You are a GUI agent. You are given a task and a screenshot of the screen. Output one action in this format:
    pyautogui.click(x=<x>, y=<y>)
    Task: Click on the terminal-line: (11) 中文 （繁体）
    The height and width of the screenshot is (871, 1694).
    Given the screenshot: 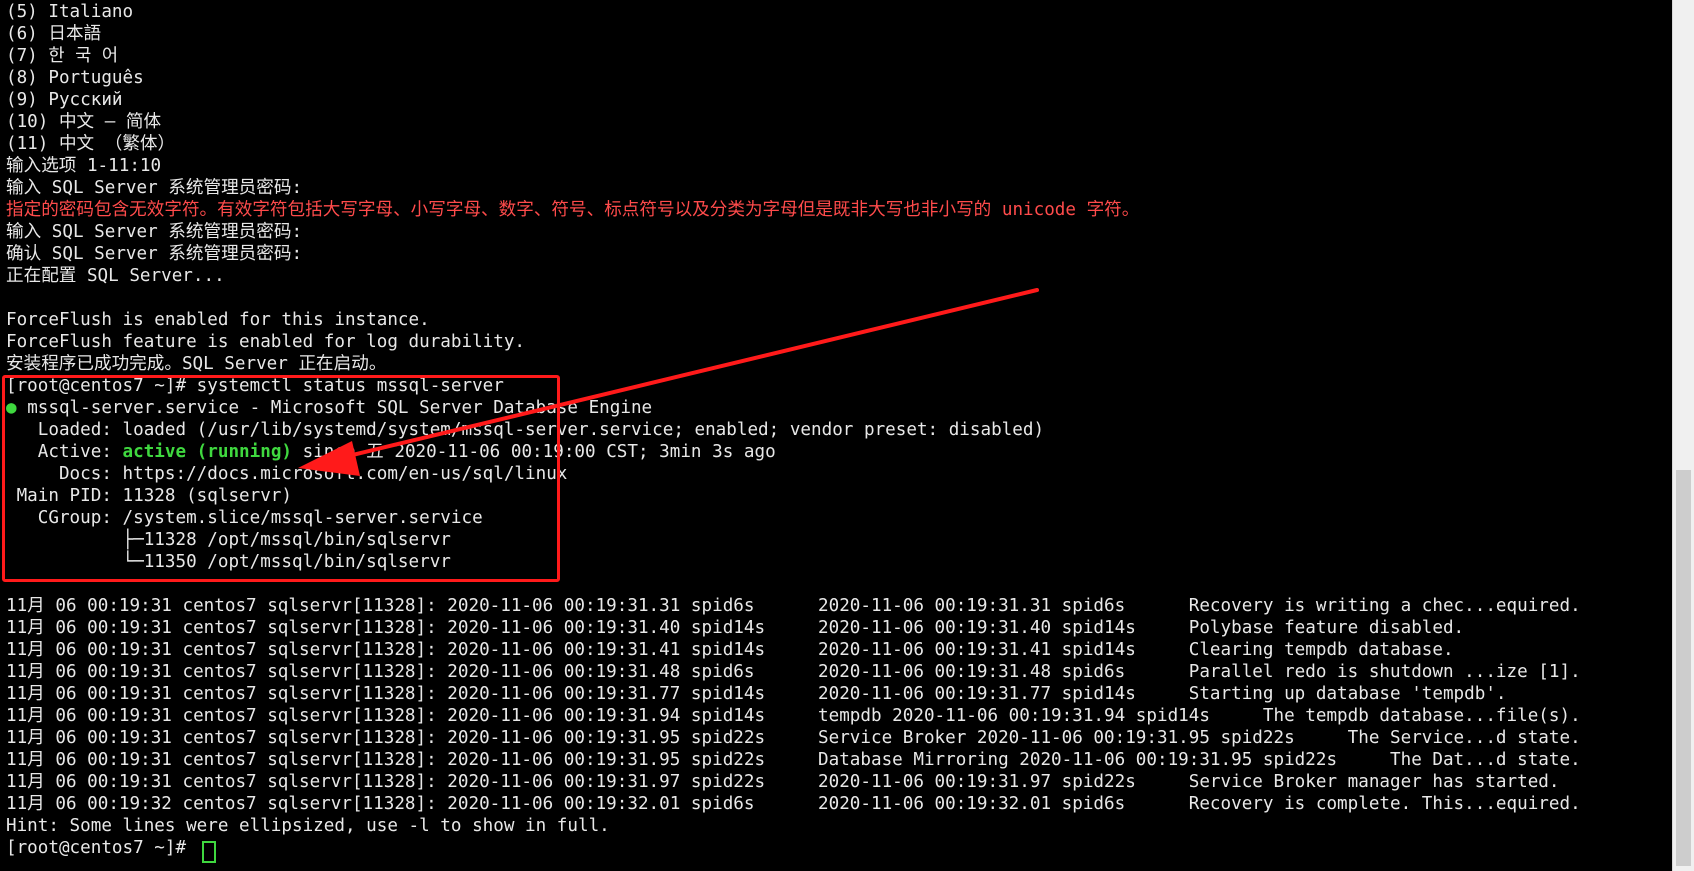 What is the action you would take?
    pyautogui.click(x=91, y=144)
    